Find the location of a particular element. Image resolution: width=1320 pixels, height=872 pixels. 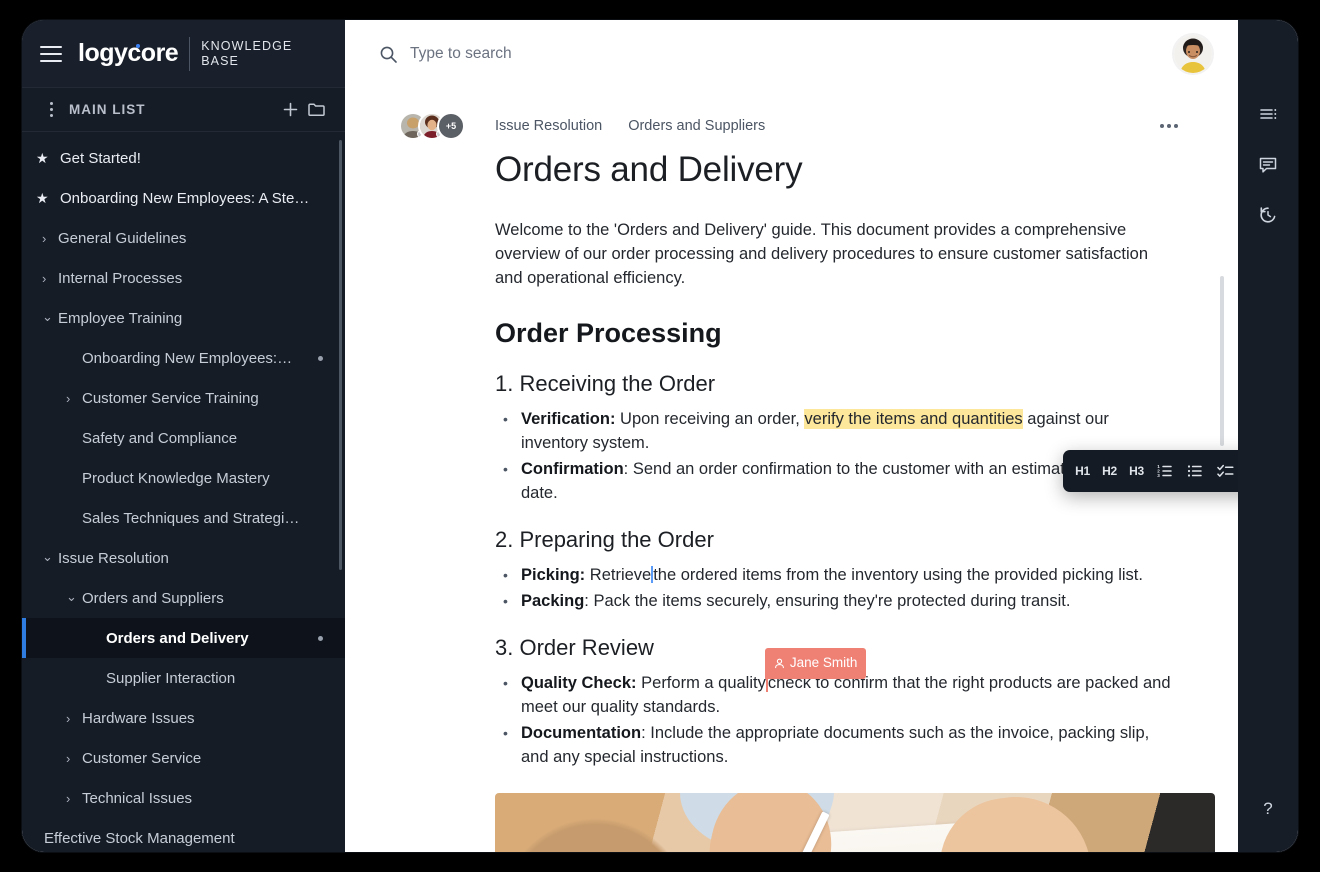

sidebar-item-orders-and-delivery: Orders and Delivery is located at coordinates (183, 638).